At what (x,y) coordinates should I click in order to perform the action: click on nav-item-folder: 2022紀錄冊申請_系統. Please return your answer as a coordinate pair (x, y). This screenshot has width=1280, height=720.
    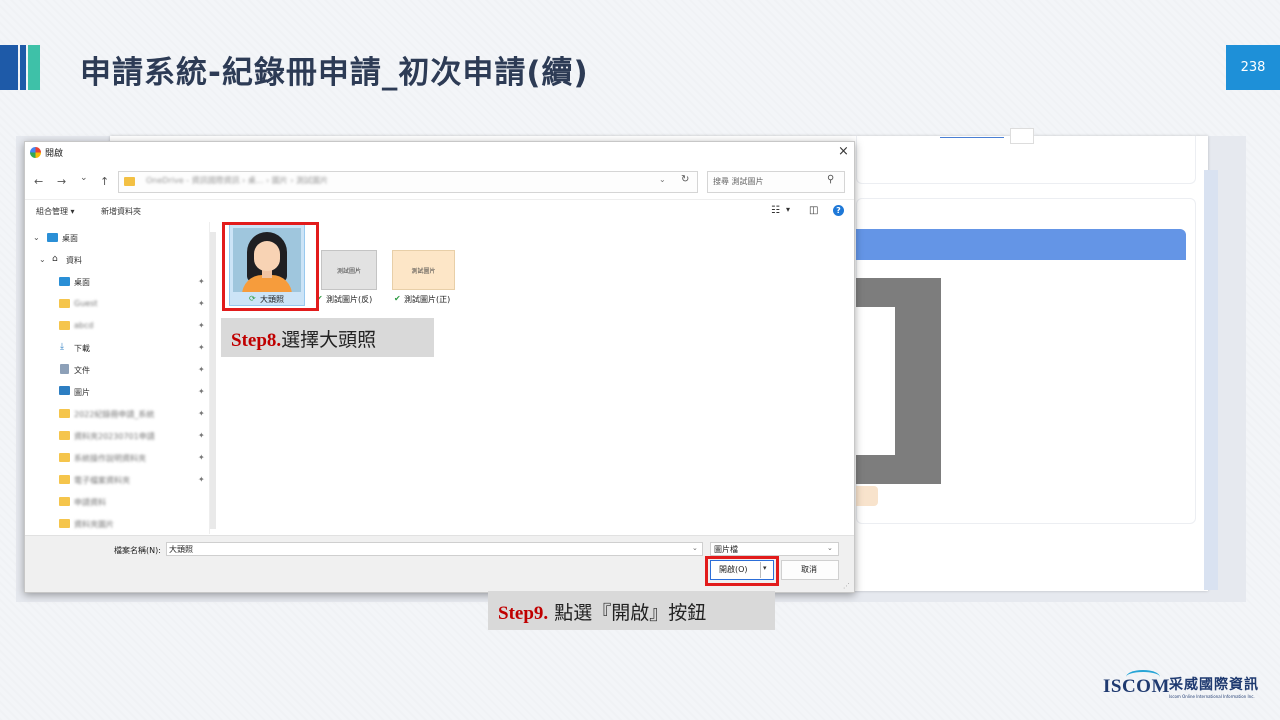
    Looking at the image, I should click on (114, 414).